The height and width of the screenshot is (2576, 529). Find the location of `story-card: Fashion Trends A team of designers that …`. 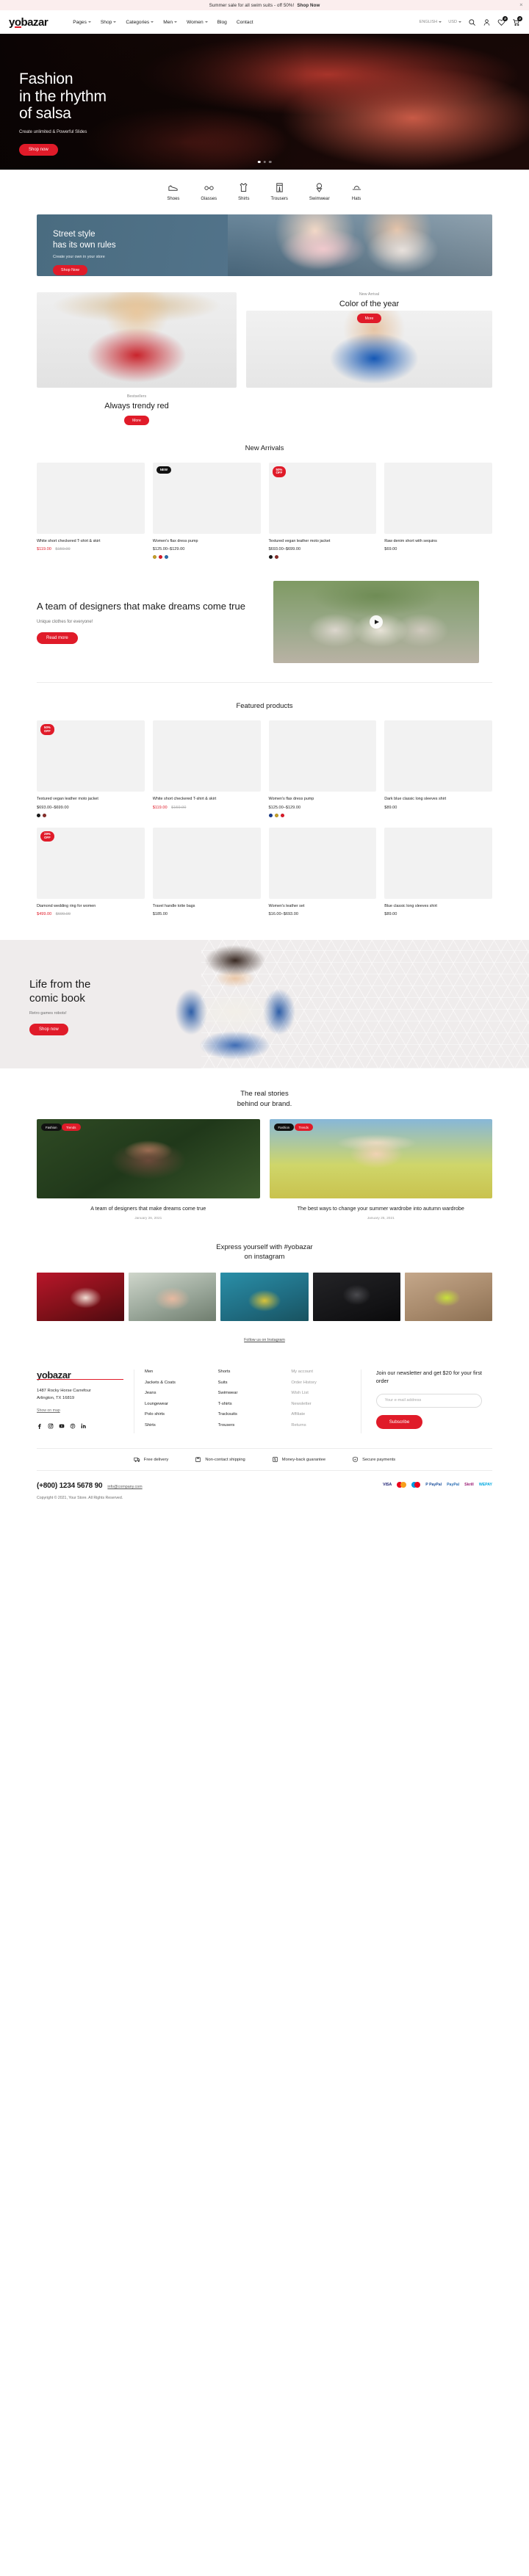

story-card: Fashion Trends A team of designers that … is located at coordinates (148, 1169).